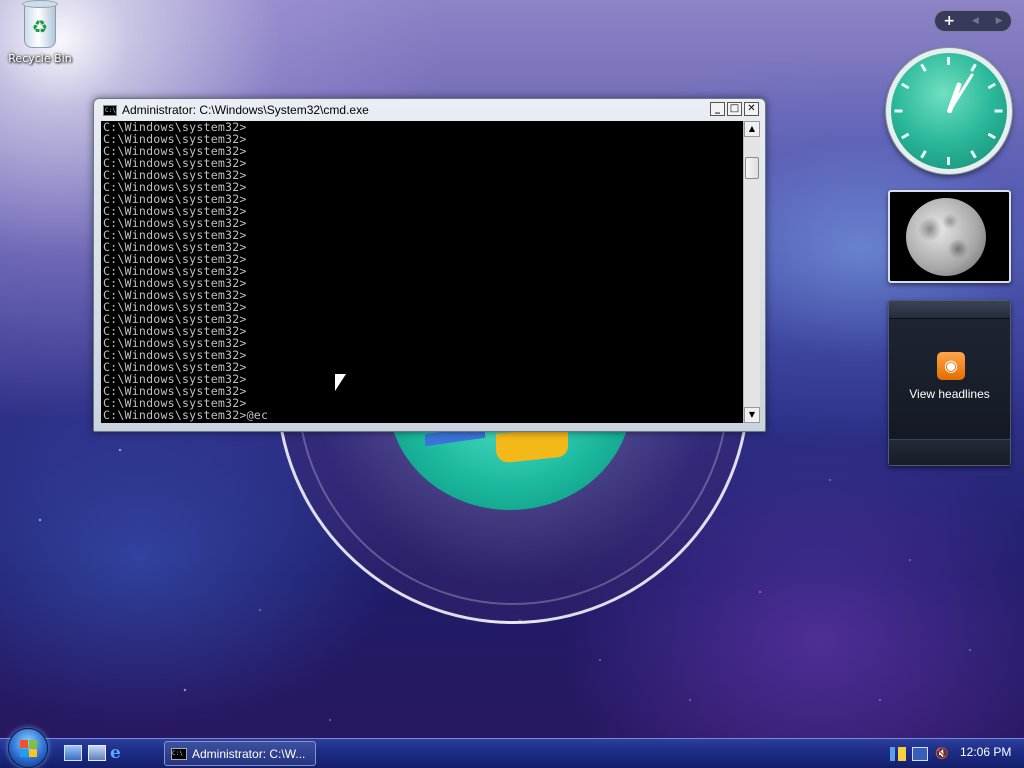 The height and width of the screenshot is (768, 1024). I want to click on console-input-line: C:\Windows\system32>@ec, so click(186, 415).